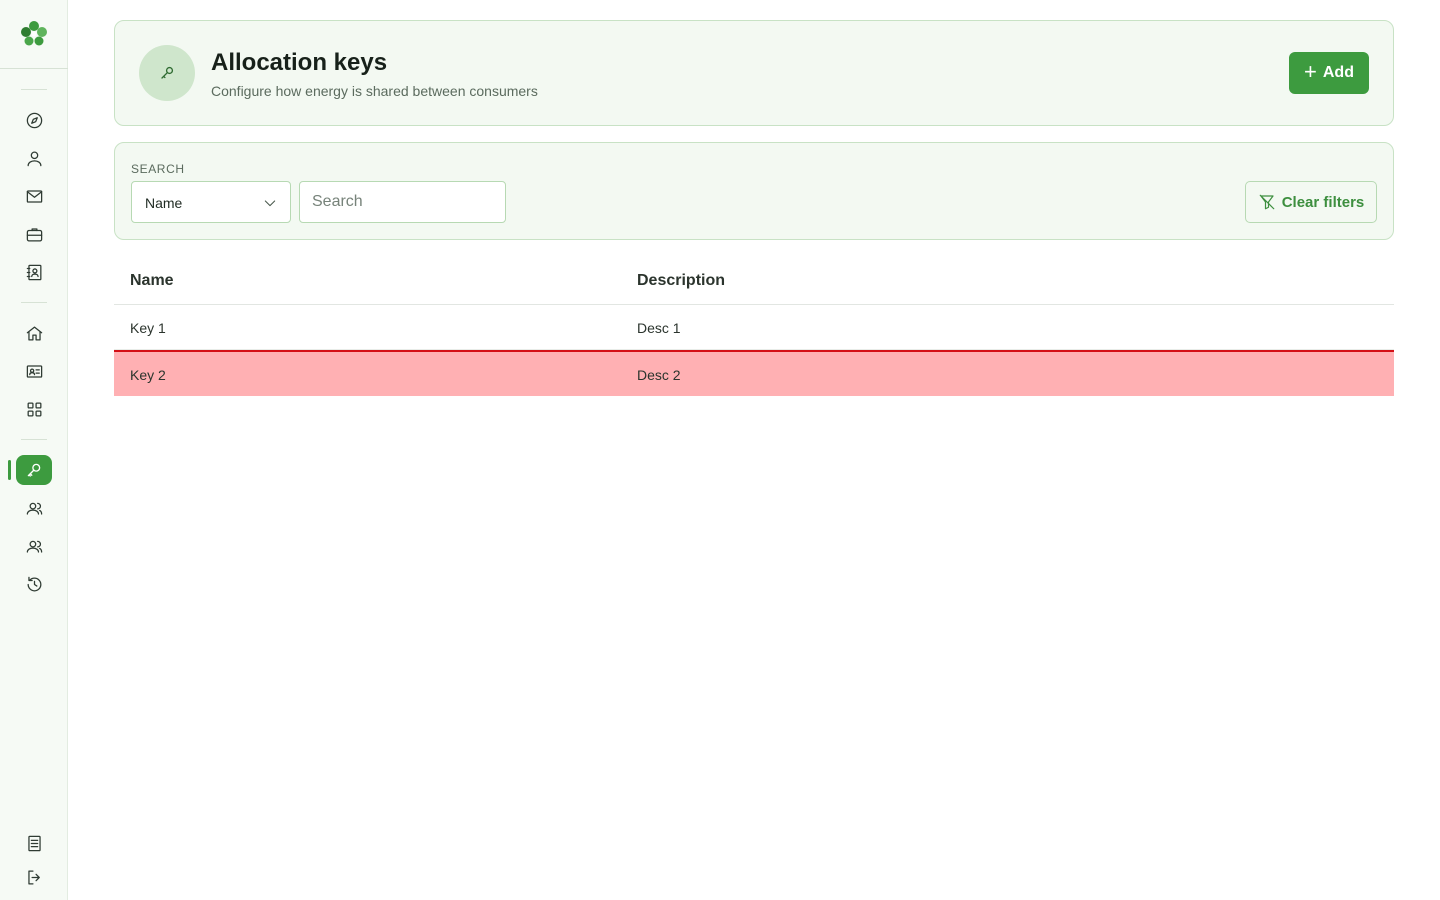  Describe the element at coordinates (9, 470) in the screenshot. I see `active-indicator` at that location.